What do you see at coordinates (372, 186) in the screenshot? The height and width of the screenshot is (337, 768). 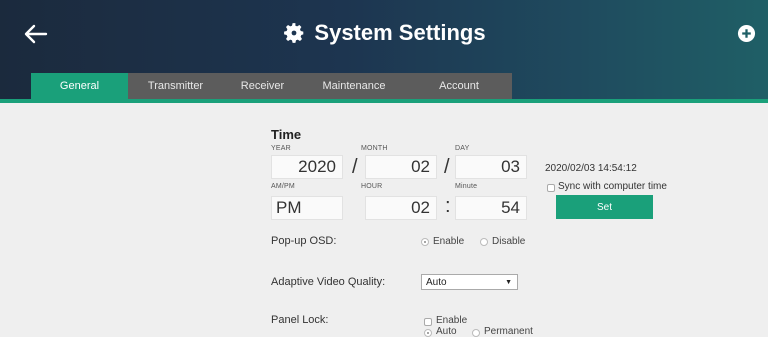 I see `hour-label: HOUR` at bounding box center [372, 186].